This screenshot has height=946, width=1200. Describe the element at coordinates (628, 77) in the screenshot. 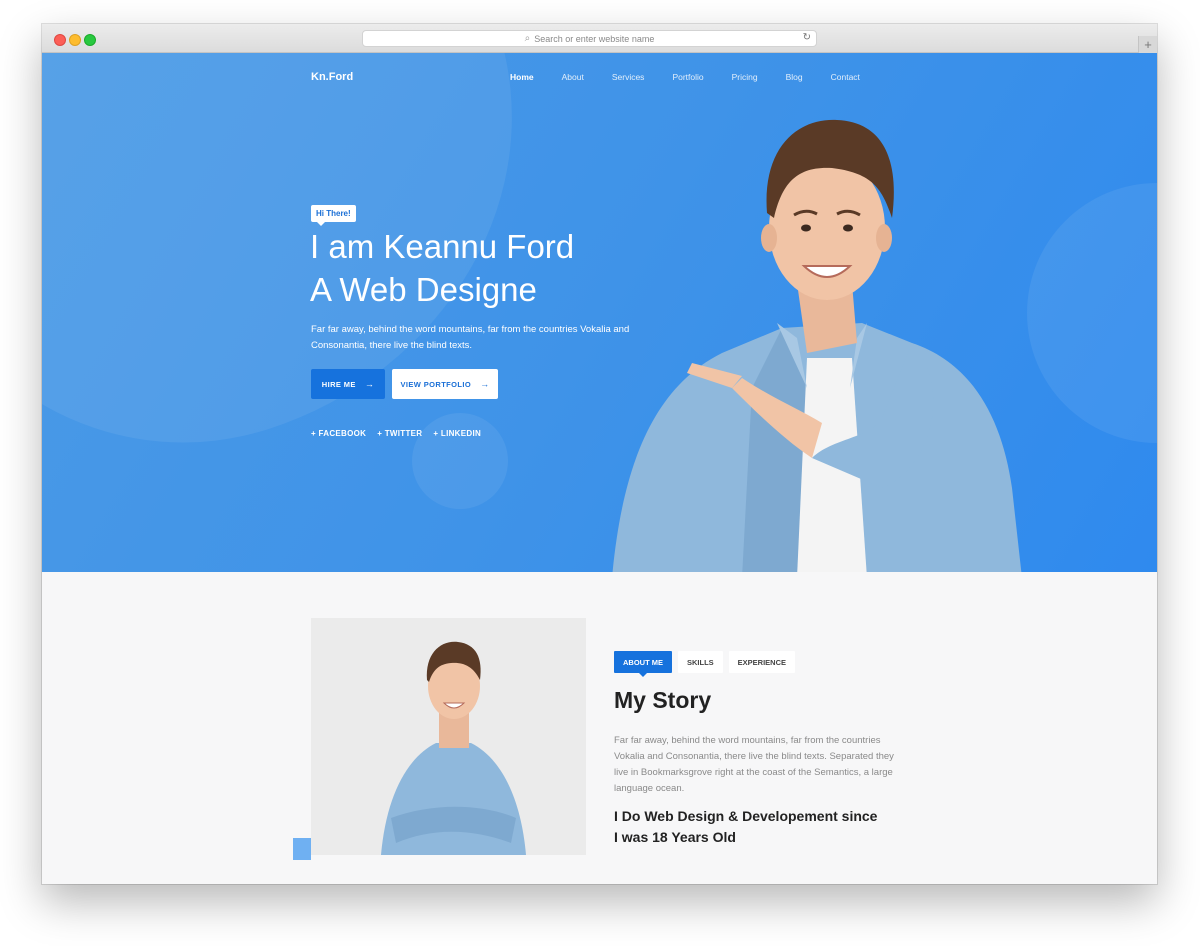

I see `nav-item-services: Services` at that location.